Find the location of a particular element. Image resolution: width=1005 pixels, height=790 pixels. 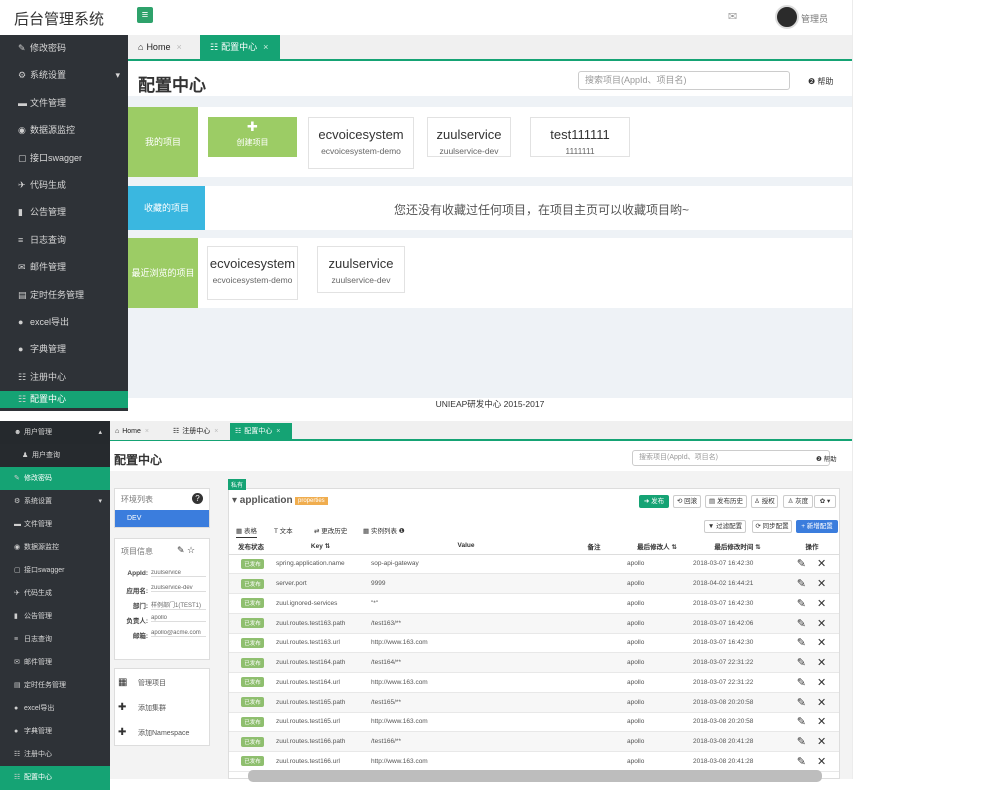

column-header: 最后修改人 ⇅ is located at coordinates (657, 546).